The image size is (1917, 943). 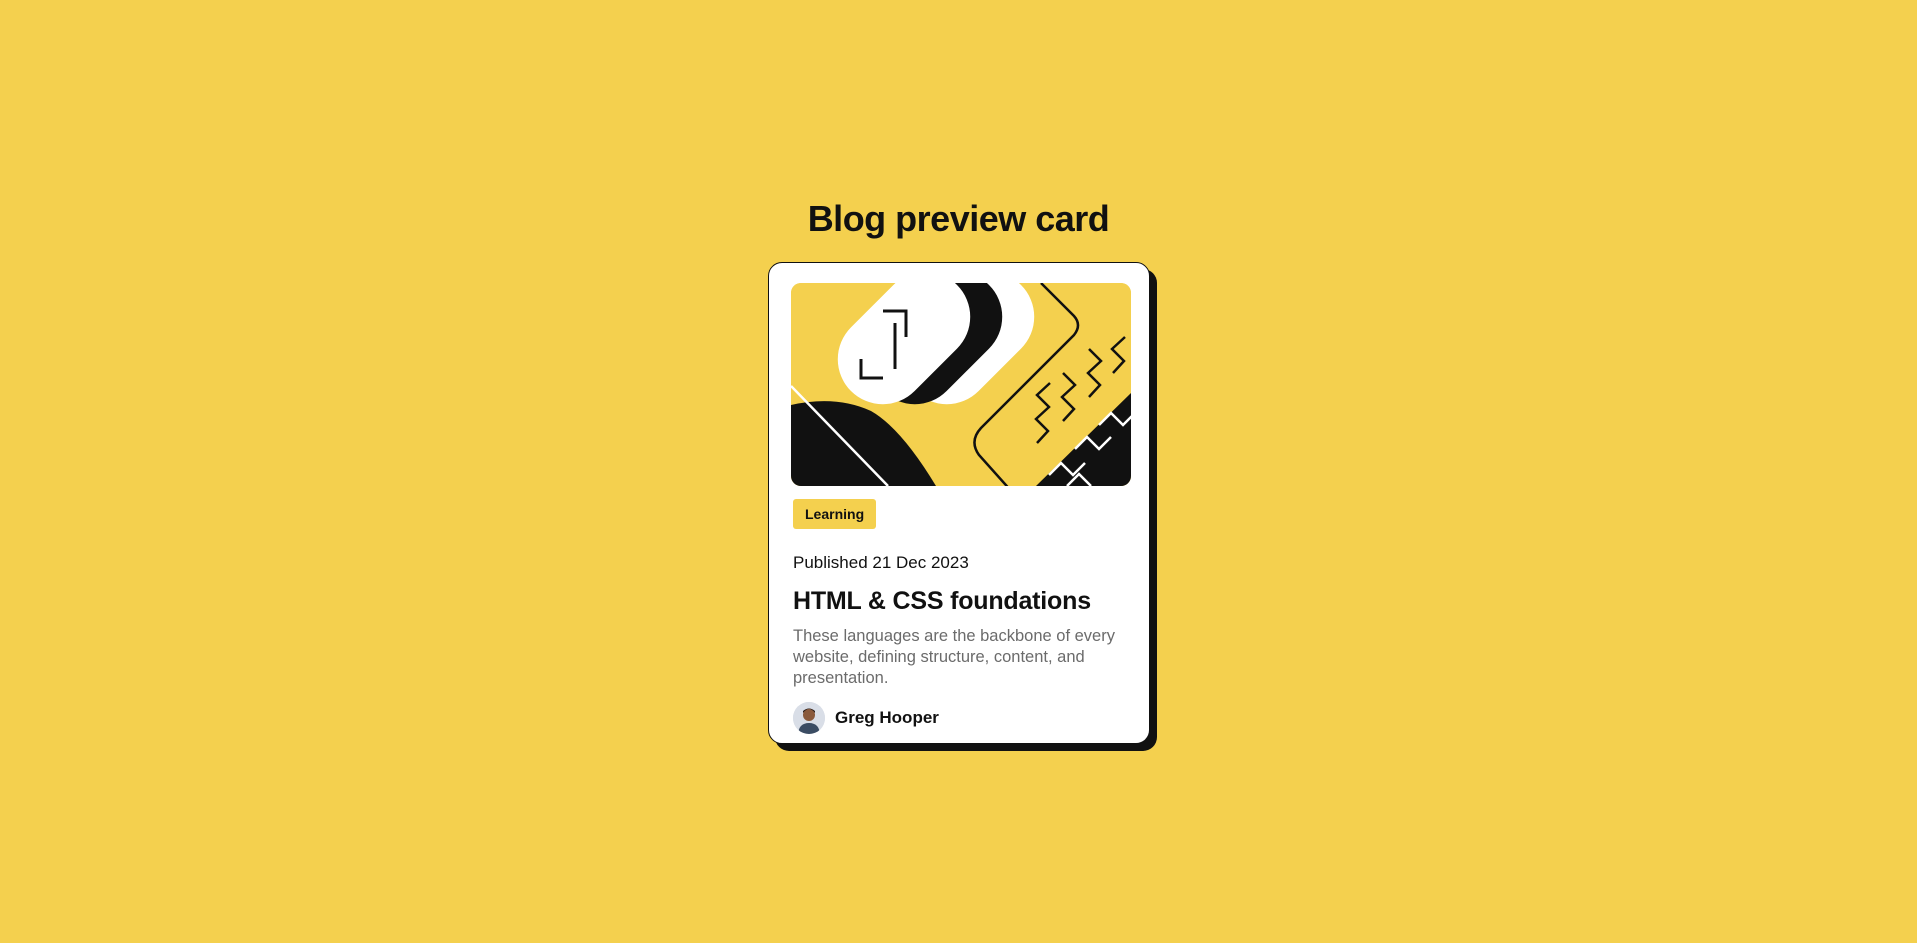 I want to click on html-css-illustration-icon, so click(x=961, y=384).